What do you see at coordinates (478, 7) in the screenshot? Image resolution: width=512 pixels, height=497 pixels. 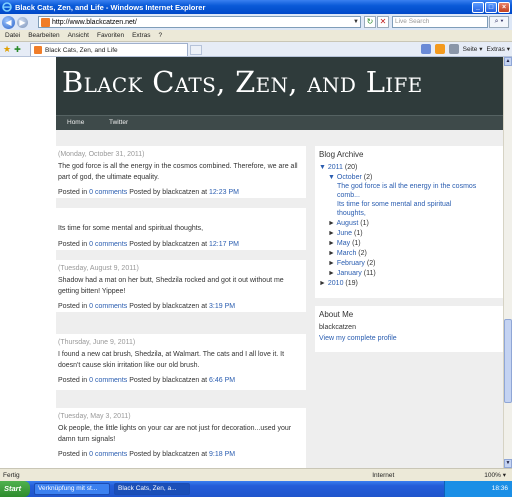 I see `minimize-button: _` at bounding box center [478, 7].